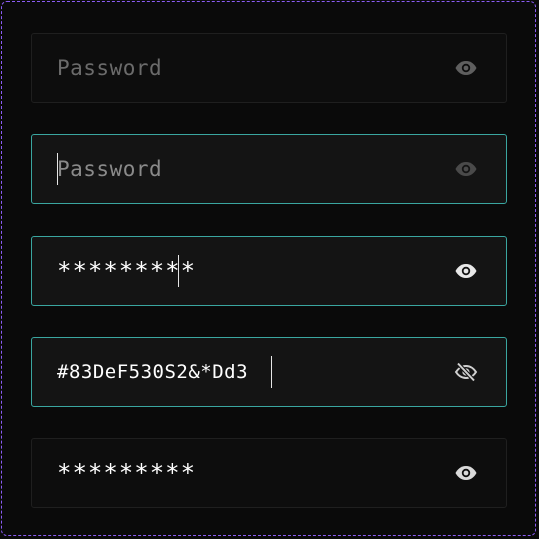  I want to click on password-field-revealed: #83DeF530S2&*Dd3, so click(269, 372).